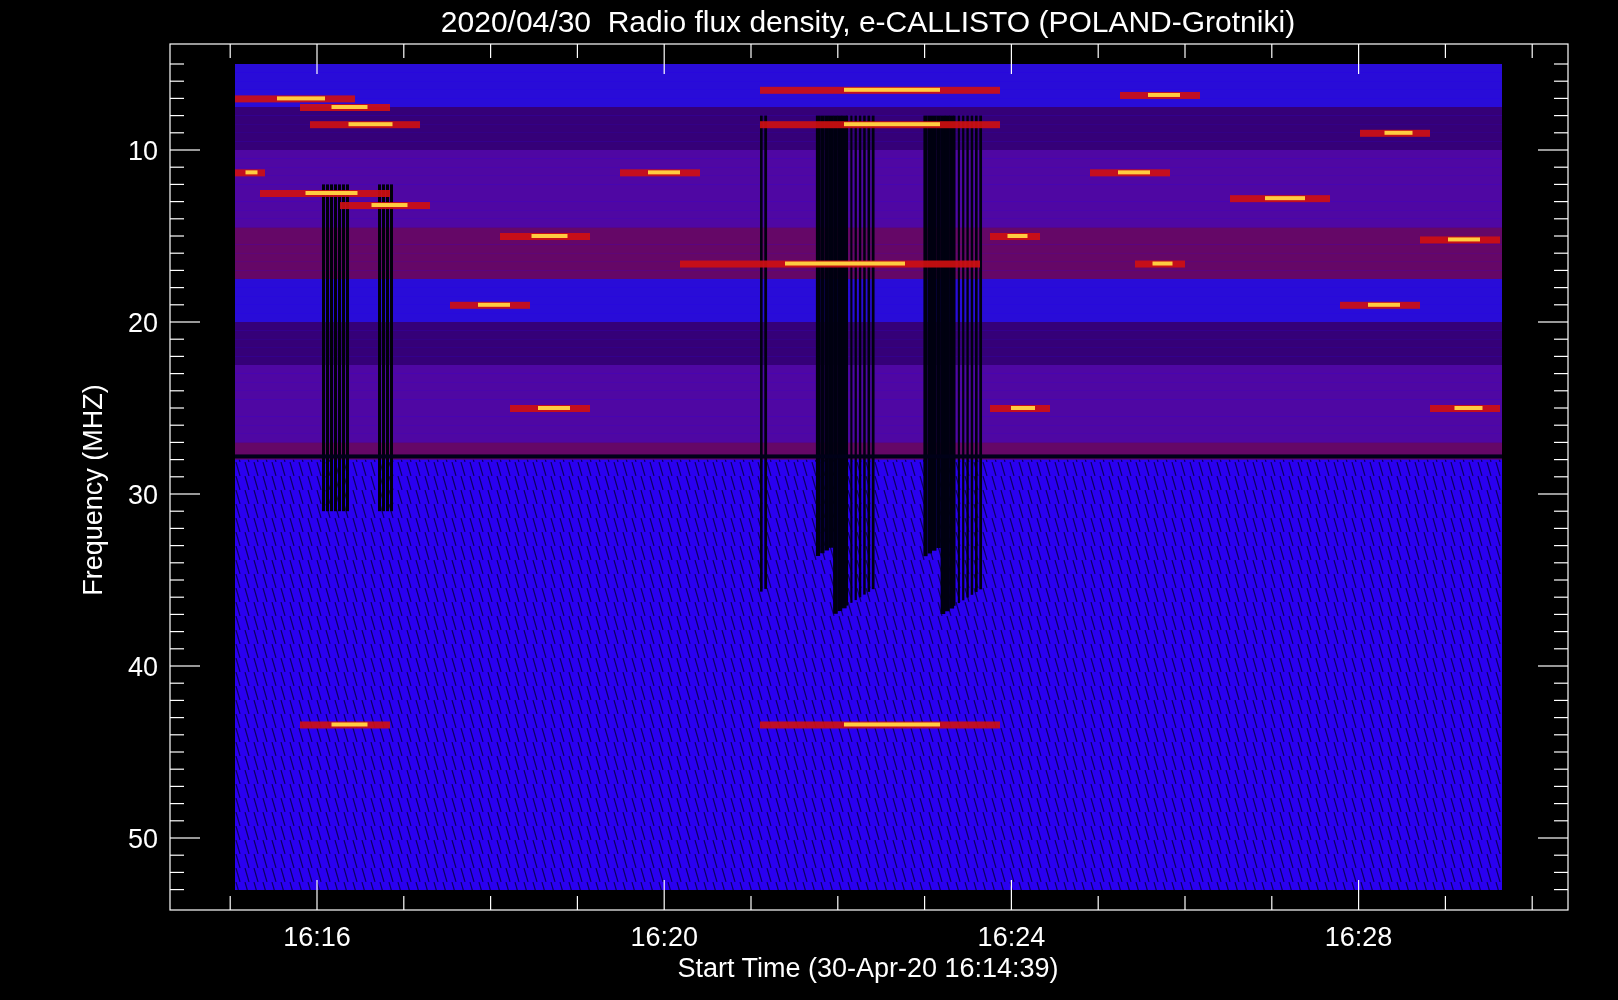 The image size is (1618, 1000). What do you see at coordinates (142, 151) in the screenshot?
I see `tick-label: 10` at bounding box center [142, 151].